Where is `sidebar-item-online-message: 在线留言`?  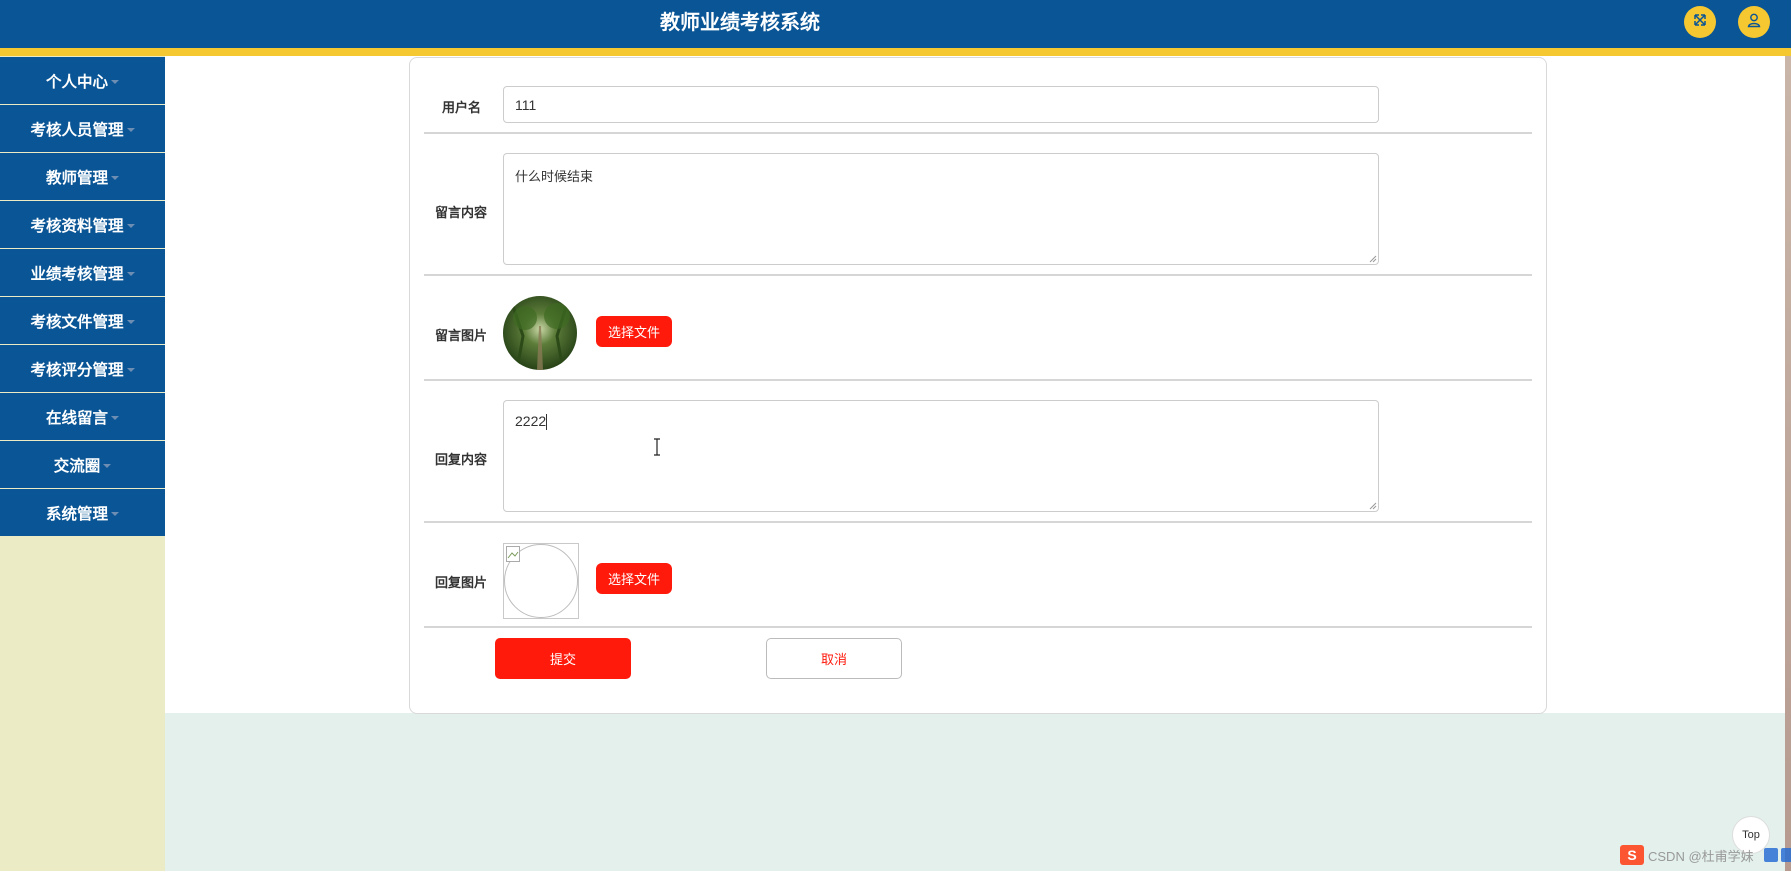
sidebar-item-online-message: 在线留言 is located at coordinates (82, 416).